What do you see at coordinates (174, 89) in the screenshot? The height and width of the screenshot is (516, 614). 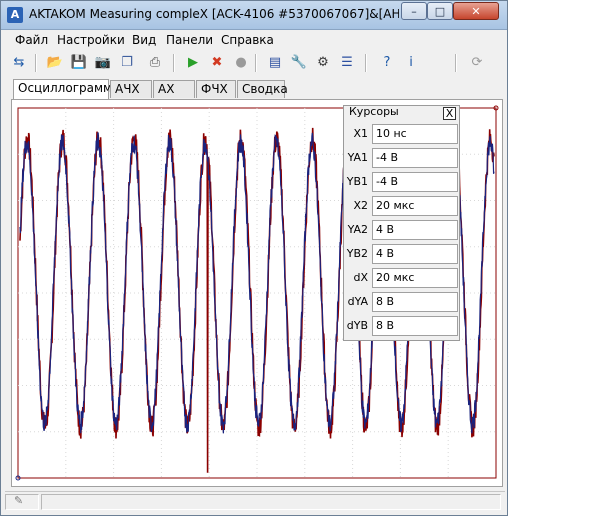 I see `tab-ac: АХ` at bounding box center [174, 89].